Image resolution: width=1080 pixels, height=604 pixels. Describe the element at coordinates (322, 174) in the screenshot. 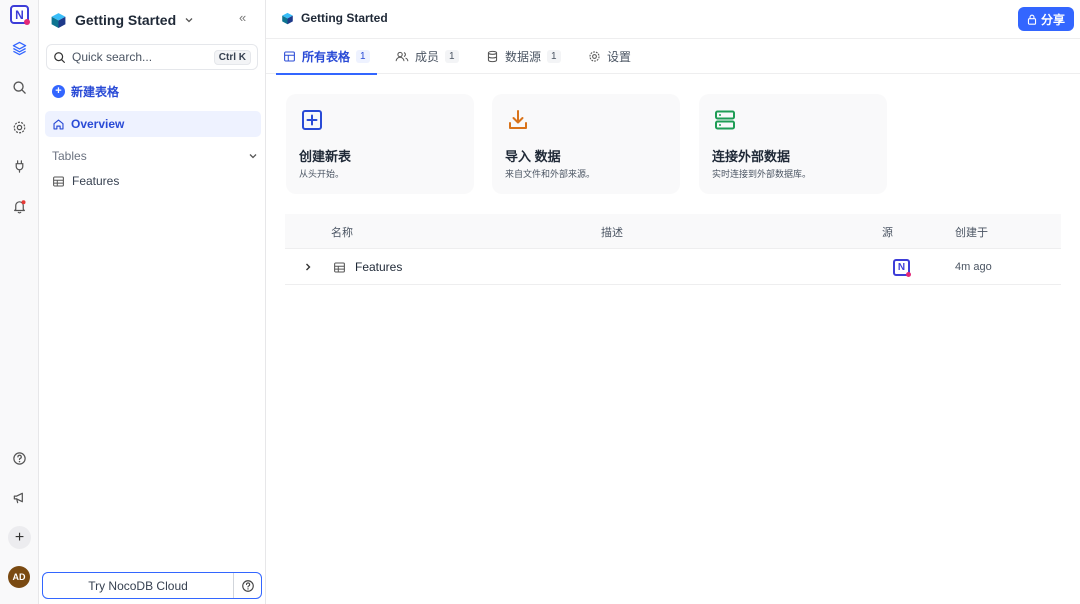

I see `card-subtitle: 从头开始。` at that location.